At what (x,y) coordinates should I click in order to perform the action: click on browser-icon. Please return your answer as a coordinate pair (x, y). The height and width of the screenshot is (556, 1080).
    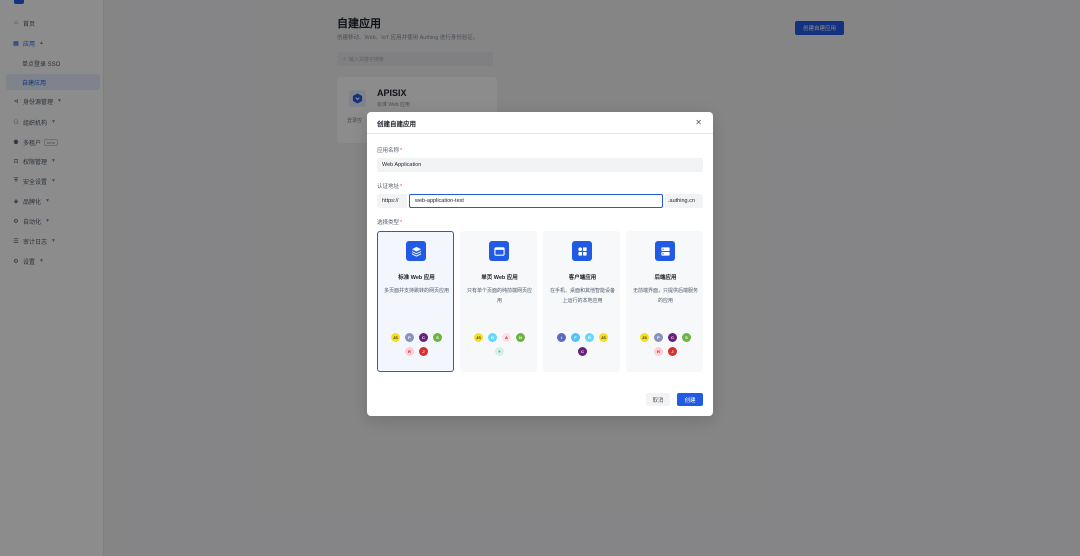
    Looking at the image, I should click on (499, 251).